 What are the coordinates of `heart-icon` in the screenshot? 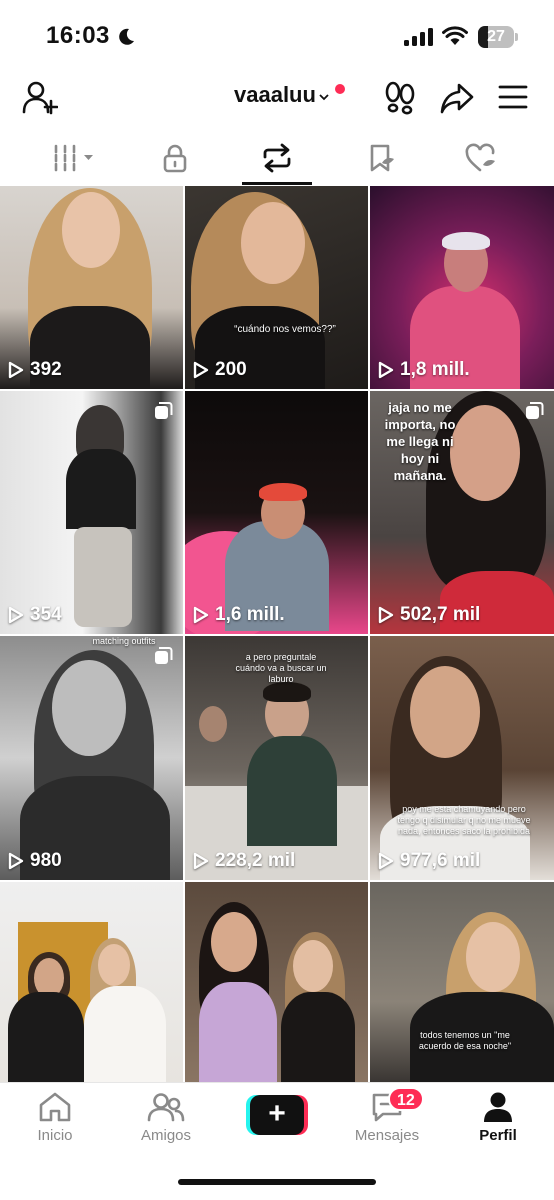 It's located at (480, 157).